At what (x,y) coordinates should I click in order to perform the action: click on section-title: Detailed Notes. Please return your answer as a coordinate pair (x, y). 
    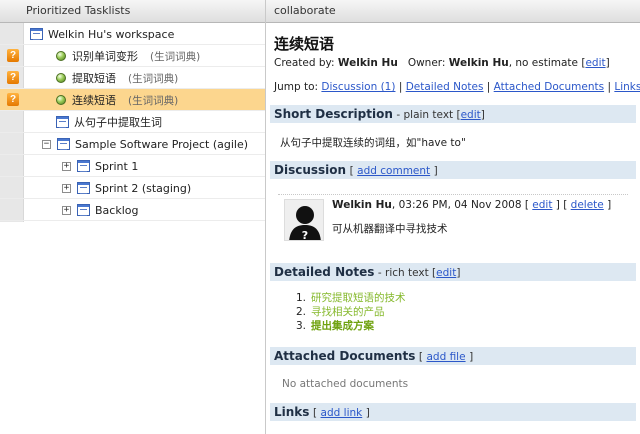
    Looking at the image, I should click on (324, 272).